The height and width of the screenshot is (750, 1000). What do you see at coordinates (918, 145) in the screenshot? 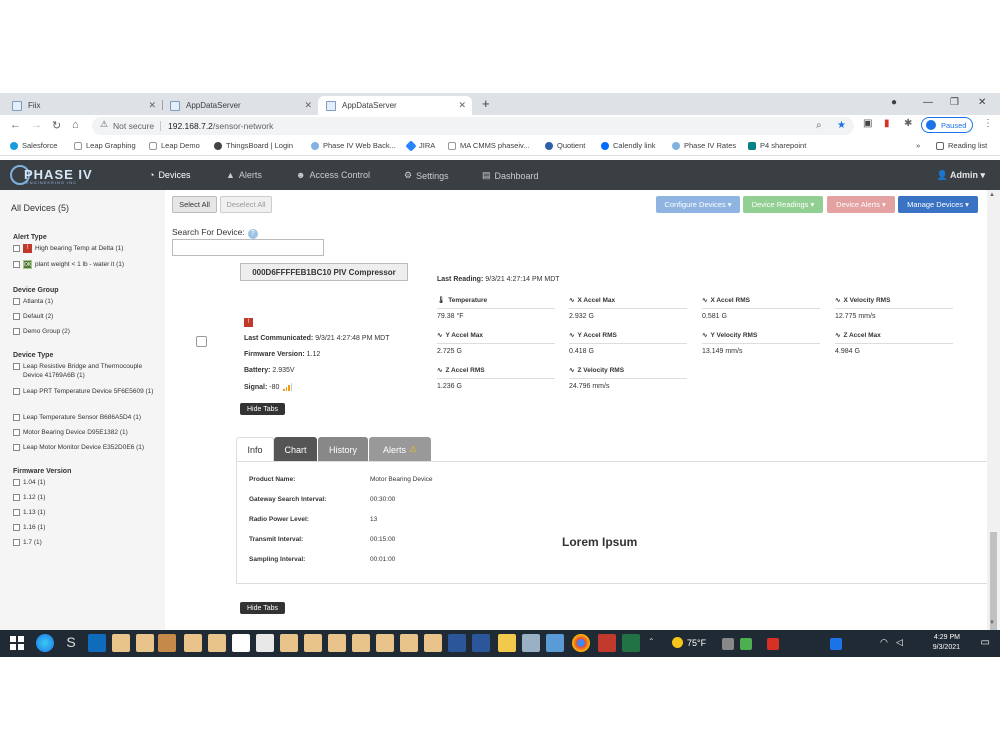
I see `more-bookmarks-button: »` at bounding box center [918, 145].